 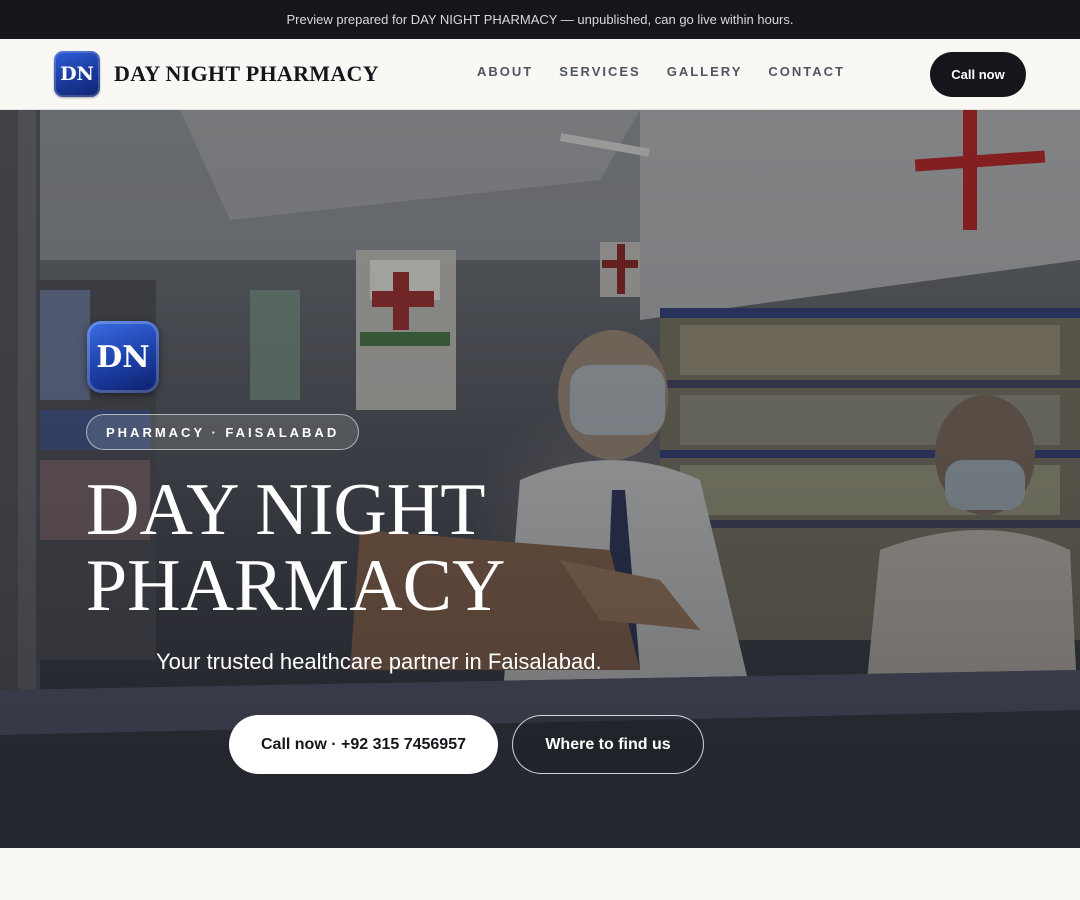 What do you see at coordinates (806, 71) in the screenshot?
I see `nav-link-contact: CONTACT` at bounding box center [806, 71].